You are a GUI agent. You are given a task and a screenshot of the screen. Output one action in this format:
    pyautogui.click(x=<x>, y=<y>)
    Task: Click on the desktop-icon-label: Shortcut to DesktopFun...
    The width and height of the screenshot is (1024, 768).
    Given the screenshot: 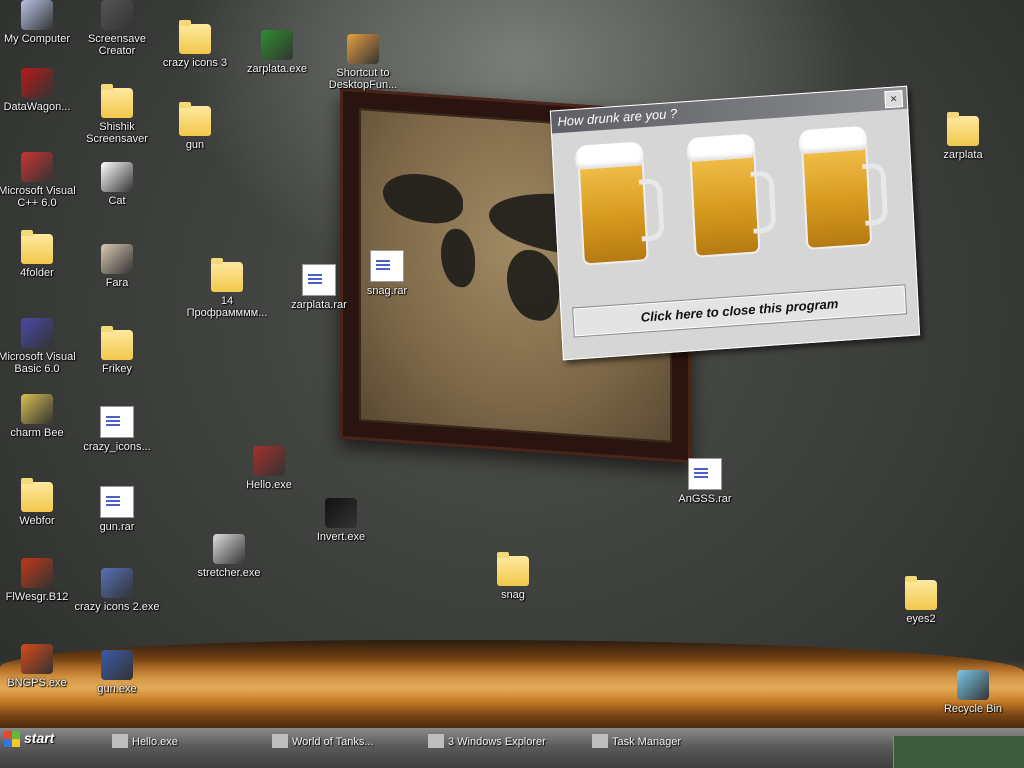 What is the action you would take?
    pyautogui.click(x=363, y=79)
    